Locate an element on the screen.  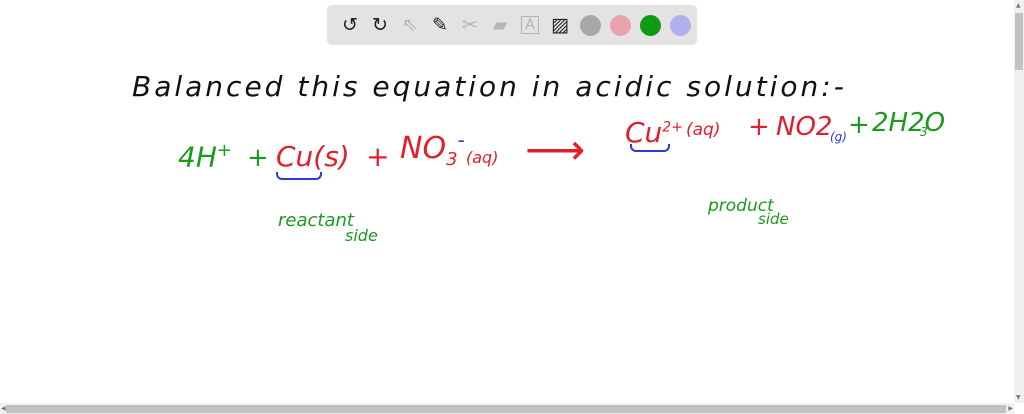
nitrate-charge: - is located at coordinates (461, 140).